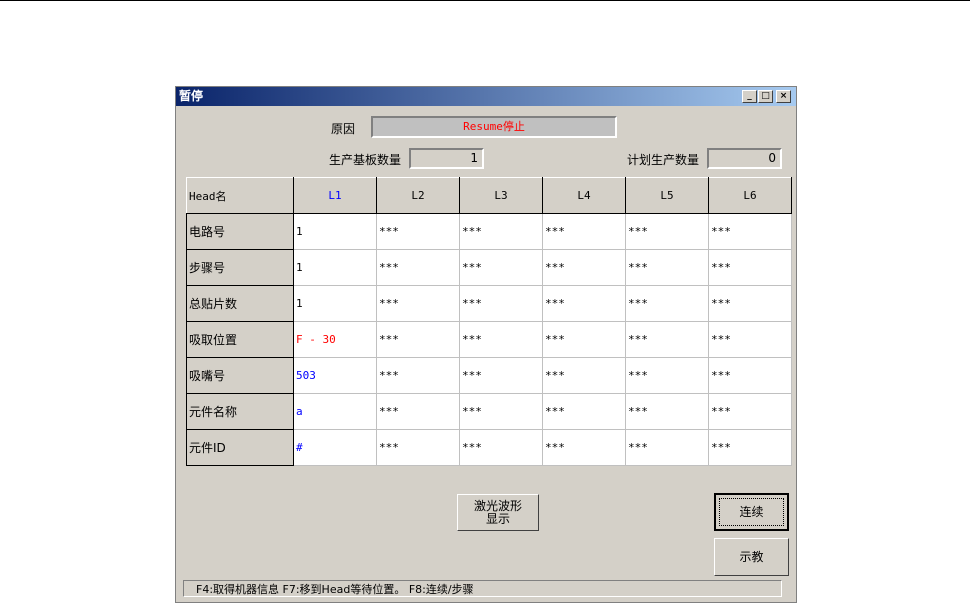  I want to click on row-header: 电路号, so click(240, 231).